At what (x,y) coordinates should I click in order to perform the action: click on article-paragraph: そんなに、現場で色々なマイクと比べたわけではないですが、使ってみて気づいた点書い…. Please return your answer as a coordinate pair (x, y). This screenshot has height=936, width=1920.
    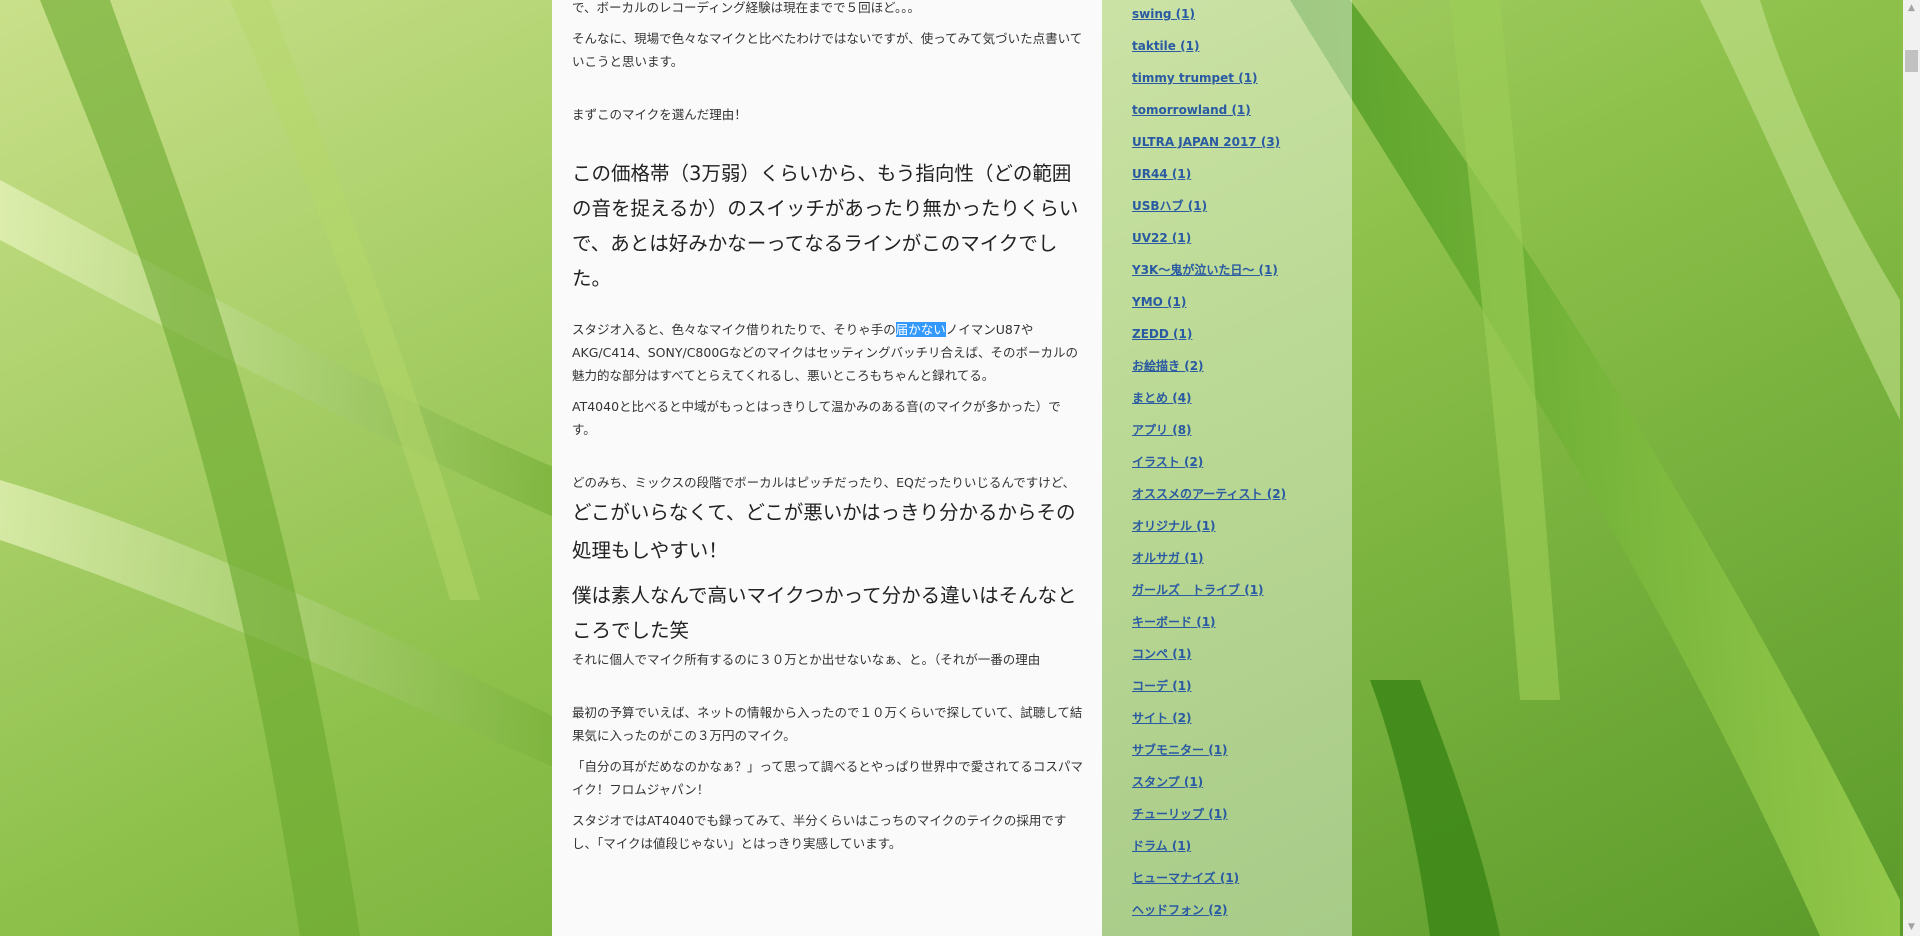
    Looking at the image, I should click on (827, 50).